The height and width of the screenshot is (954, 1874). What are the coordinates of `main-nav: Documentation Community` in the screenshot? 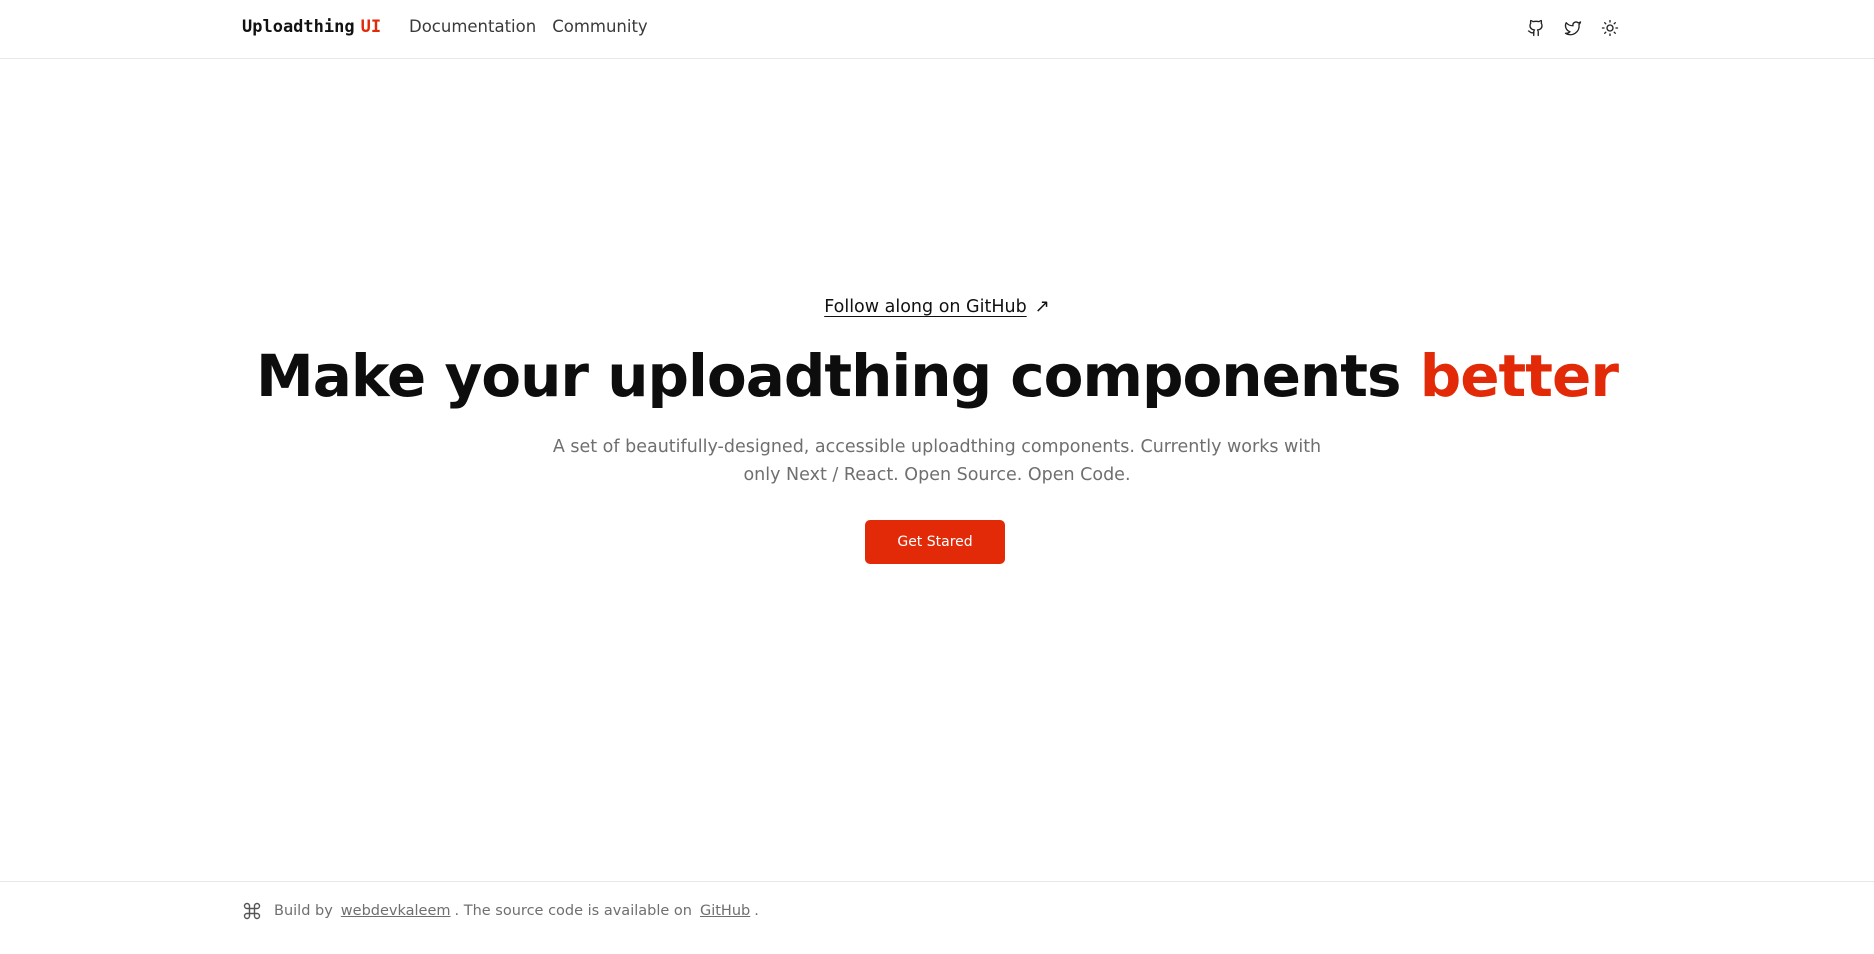 It's located at (528, 26).